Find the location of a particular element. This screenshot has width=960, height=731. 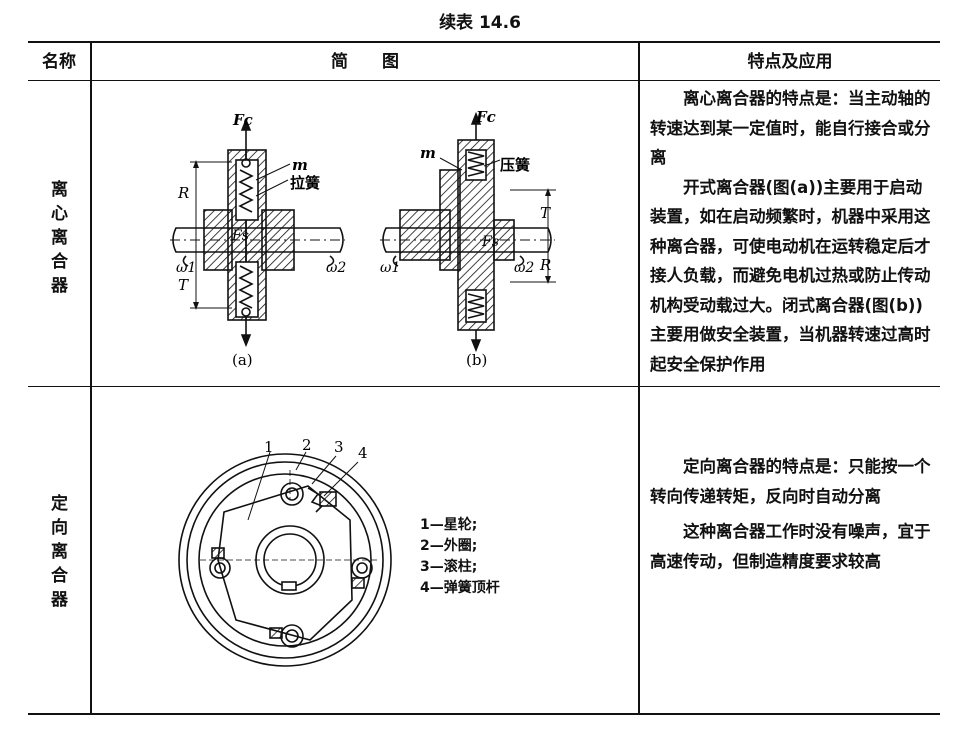

label-fc-b: Fc is located at coordinates (485, 117).